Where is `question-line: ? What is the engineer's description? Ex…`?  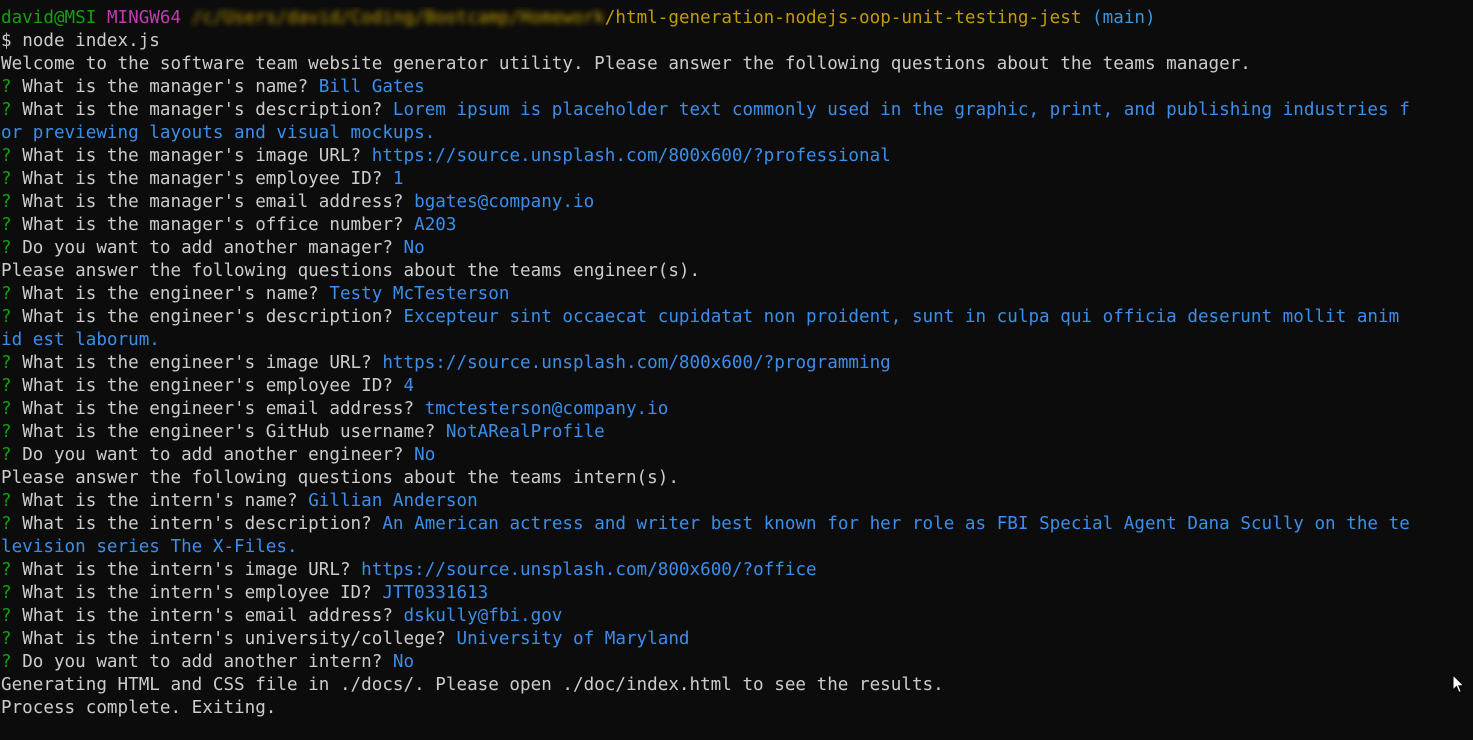
question-line: ? What is the engineer's description? Ex… is located at coordinates (737, 317).